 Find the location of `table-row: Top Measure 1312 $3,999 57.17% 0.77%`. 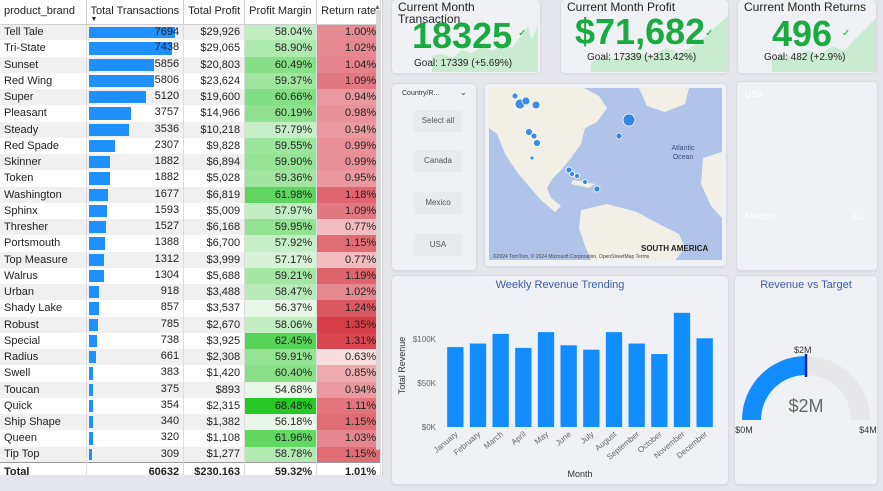

table-row: Top Measure 1312 $3,999 57.17% 0.77% is located at coordinates (191, 259).